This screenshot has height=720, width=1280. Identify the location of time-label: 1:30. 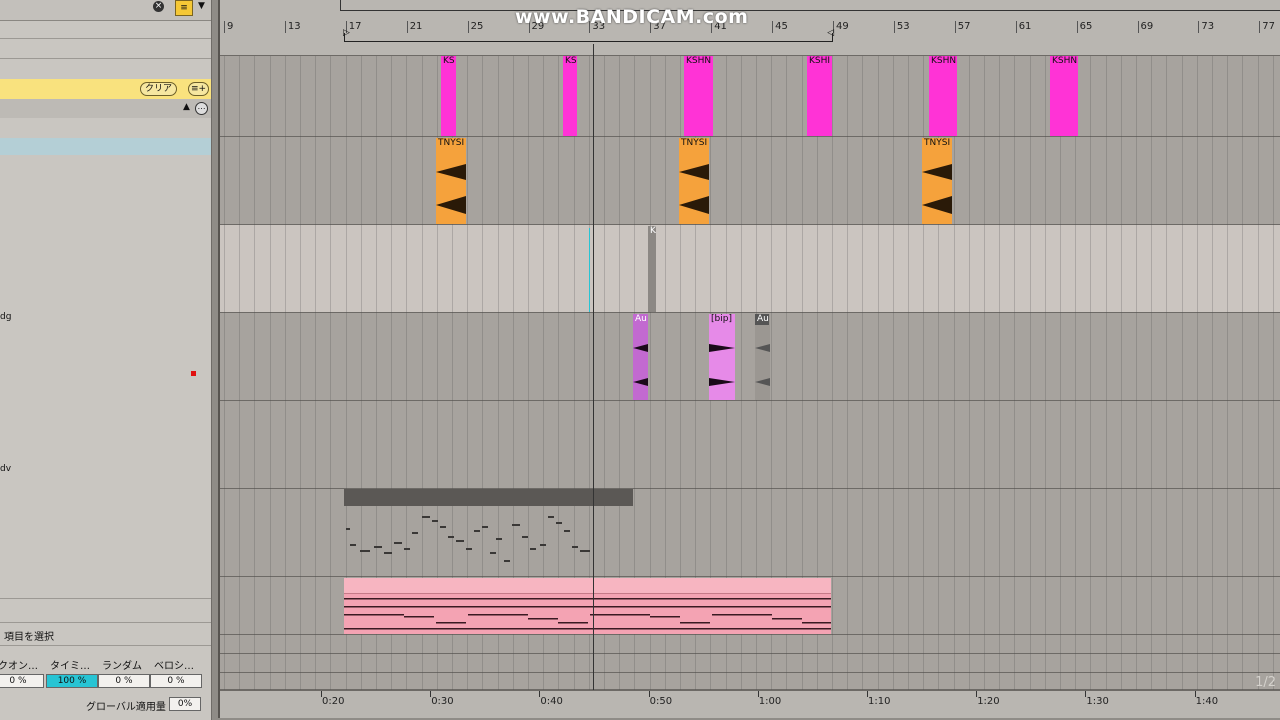
(1097, 701).